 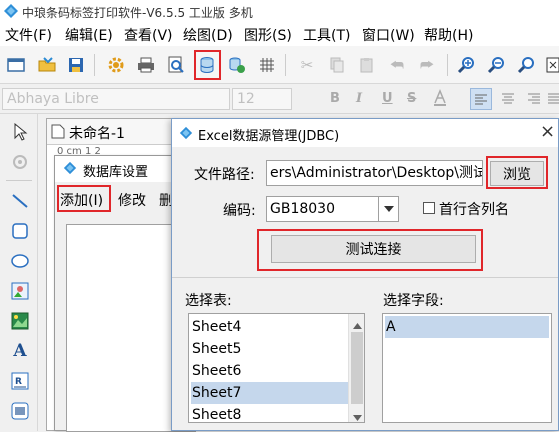 What do you see at coordinates (70, 170) in the screenshot?
I see `app-logo-small-icon` at bounding box center [70, 170].